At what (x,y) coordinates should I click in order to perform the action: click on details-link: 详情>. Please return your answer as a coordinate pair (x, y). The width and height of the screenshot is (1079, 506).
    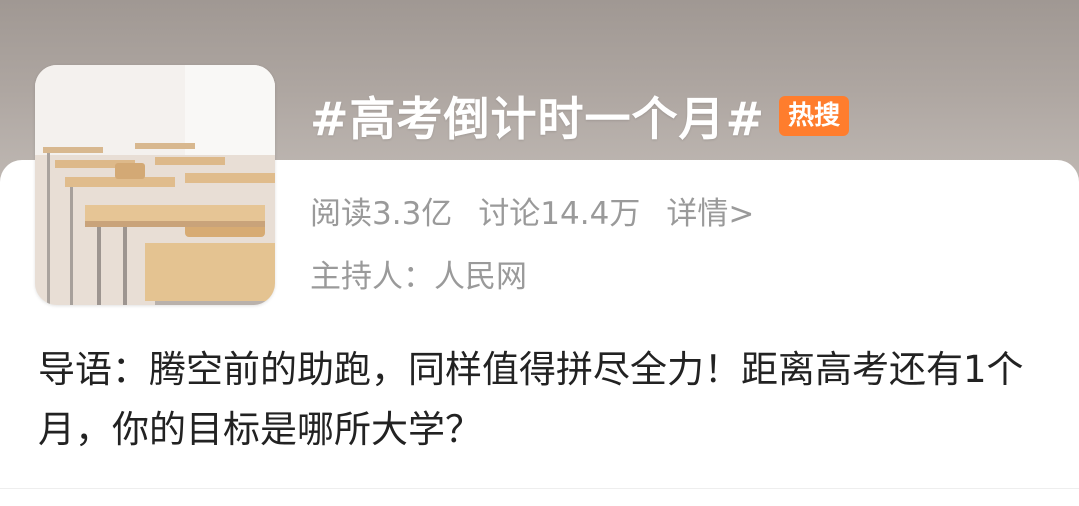
    Looking at the image, I should click on (710, 210).